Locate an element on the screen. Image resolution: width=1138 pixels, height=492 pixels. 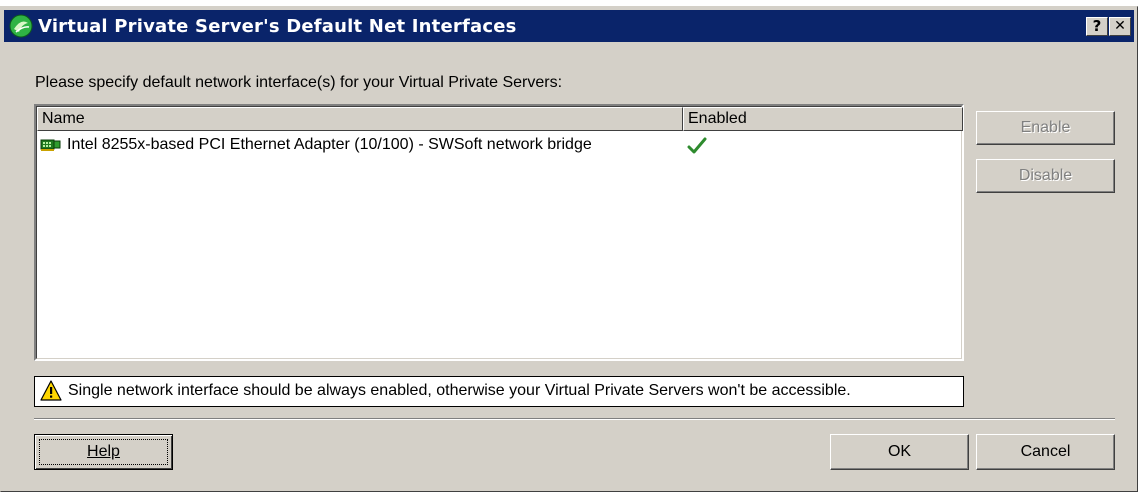
separator is located at coordinates (574, 419).